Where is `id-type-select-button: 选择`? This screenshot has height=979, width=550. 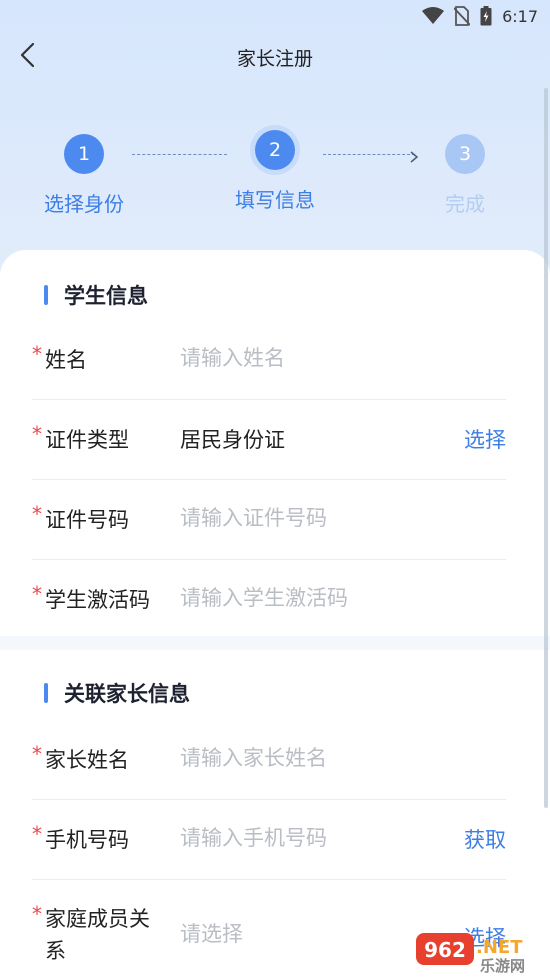
id-type-select-button: 选择 is located at coordinates (485, 439).